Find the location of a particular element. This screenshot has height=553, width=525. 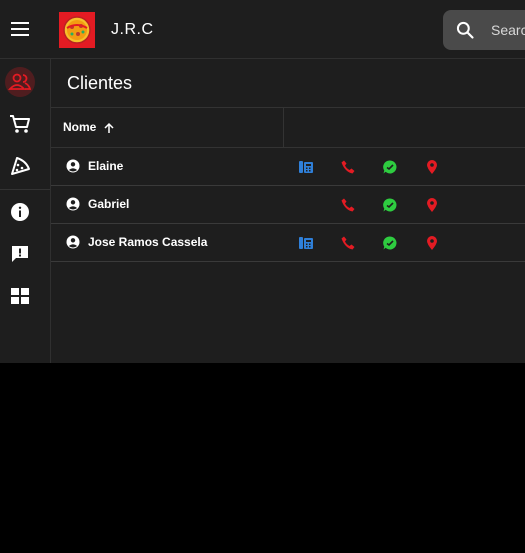

cart-icon is located at coordinates (20, 124).